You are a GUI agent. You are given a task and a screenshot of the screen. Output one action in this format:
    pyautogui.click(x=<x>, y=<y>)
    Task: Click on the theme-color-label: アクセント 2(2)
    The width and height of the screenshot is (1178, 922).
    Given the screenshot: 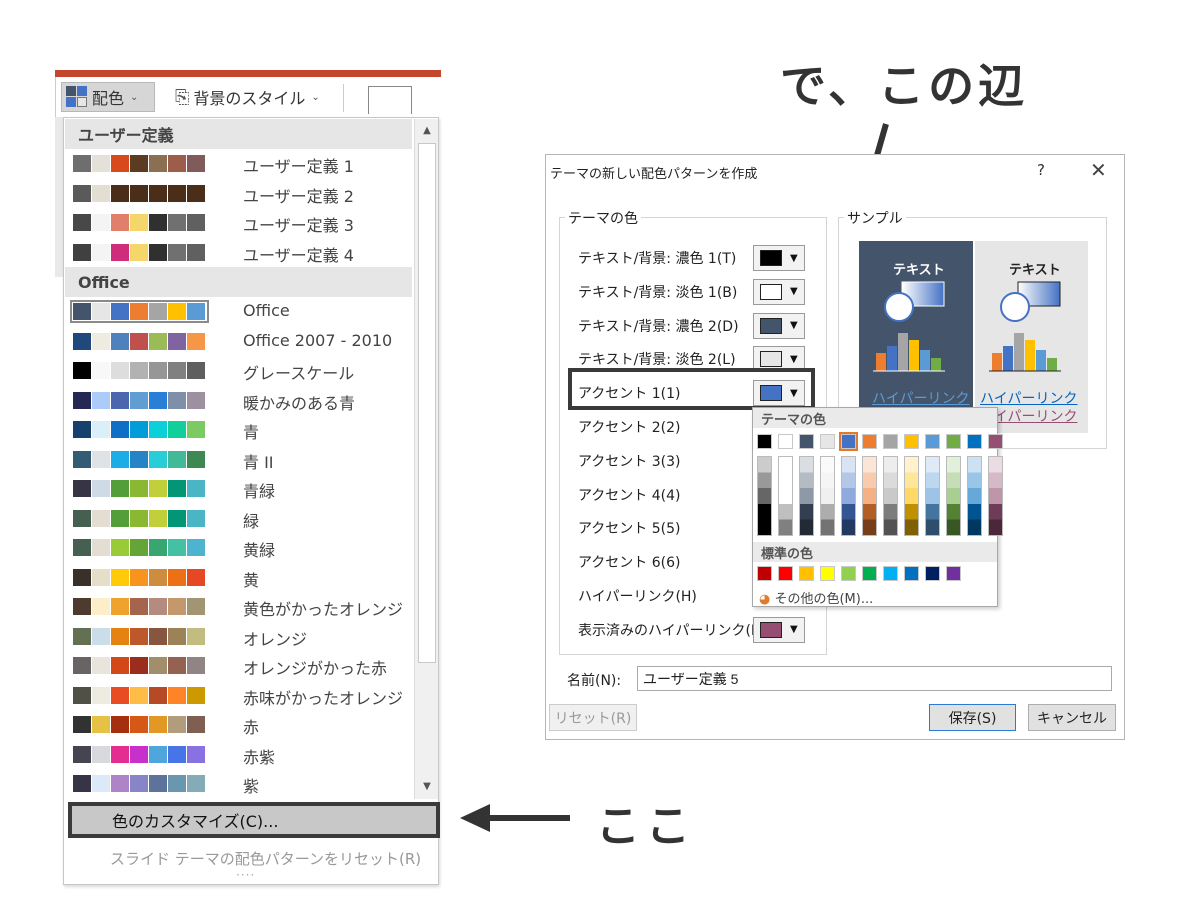 What is the action you would take?
    pyautogui.click(x=629, y=428)
    